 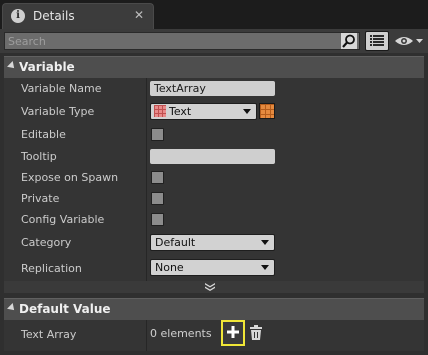 I want to click on property-row-variable-name: Variable Name TextArray, so click(x=214, y=88).